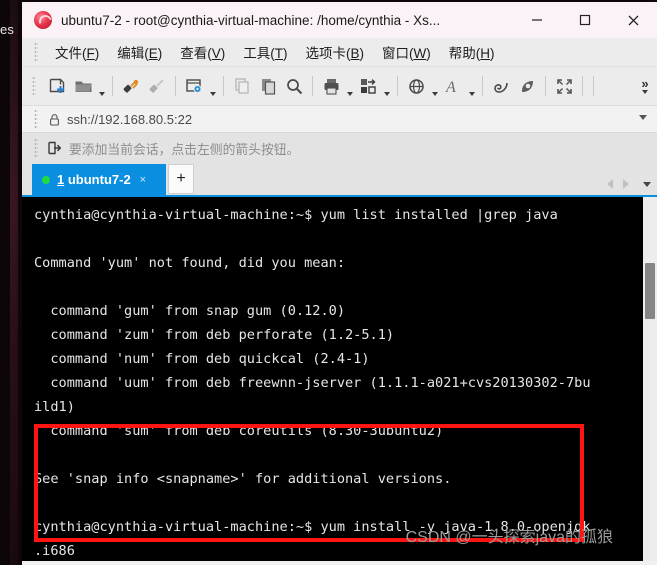 Image resolution: width=657 pixels, height=565 pixels. What do you see at coordinates (509, 537) in the screenshot?
I see `csdn-watermark: CSDN @一头探索java的孤狼` at bounding box center [509, 537].